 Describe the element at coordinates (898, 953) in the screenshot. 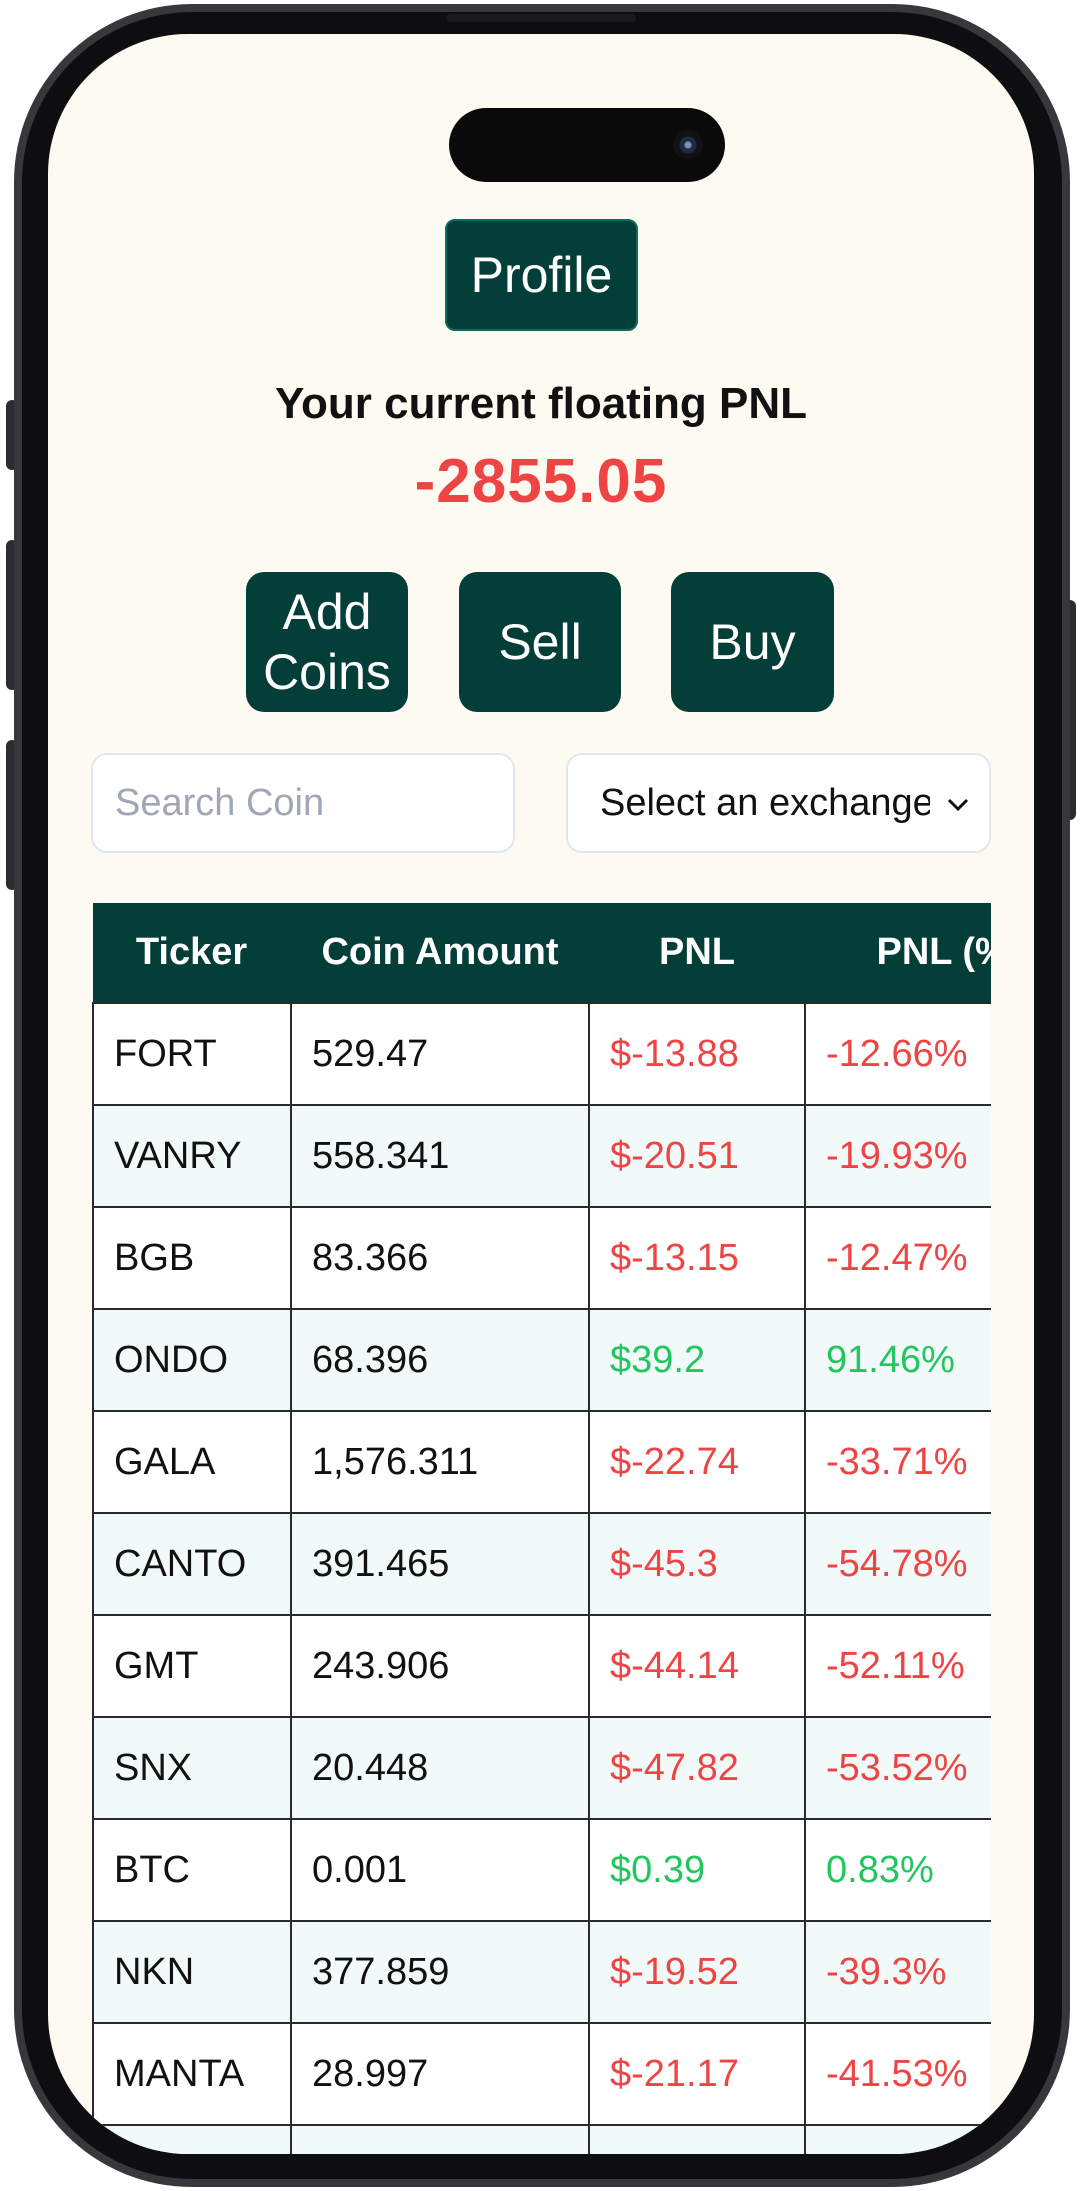

I see `header-pnl-percent: PNL (%)` at that location.